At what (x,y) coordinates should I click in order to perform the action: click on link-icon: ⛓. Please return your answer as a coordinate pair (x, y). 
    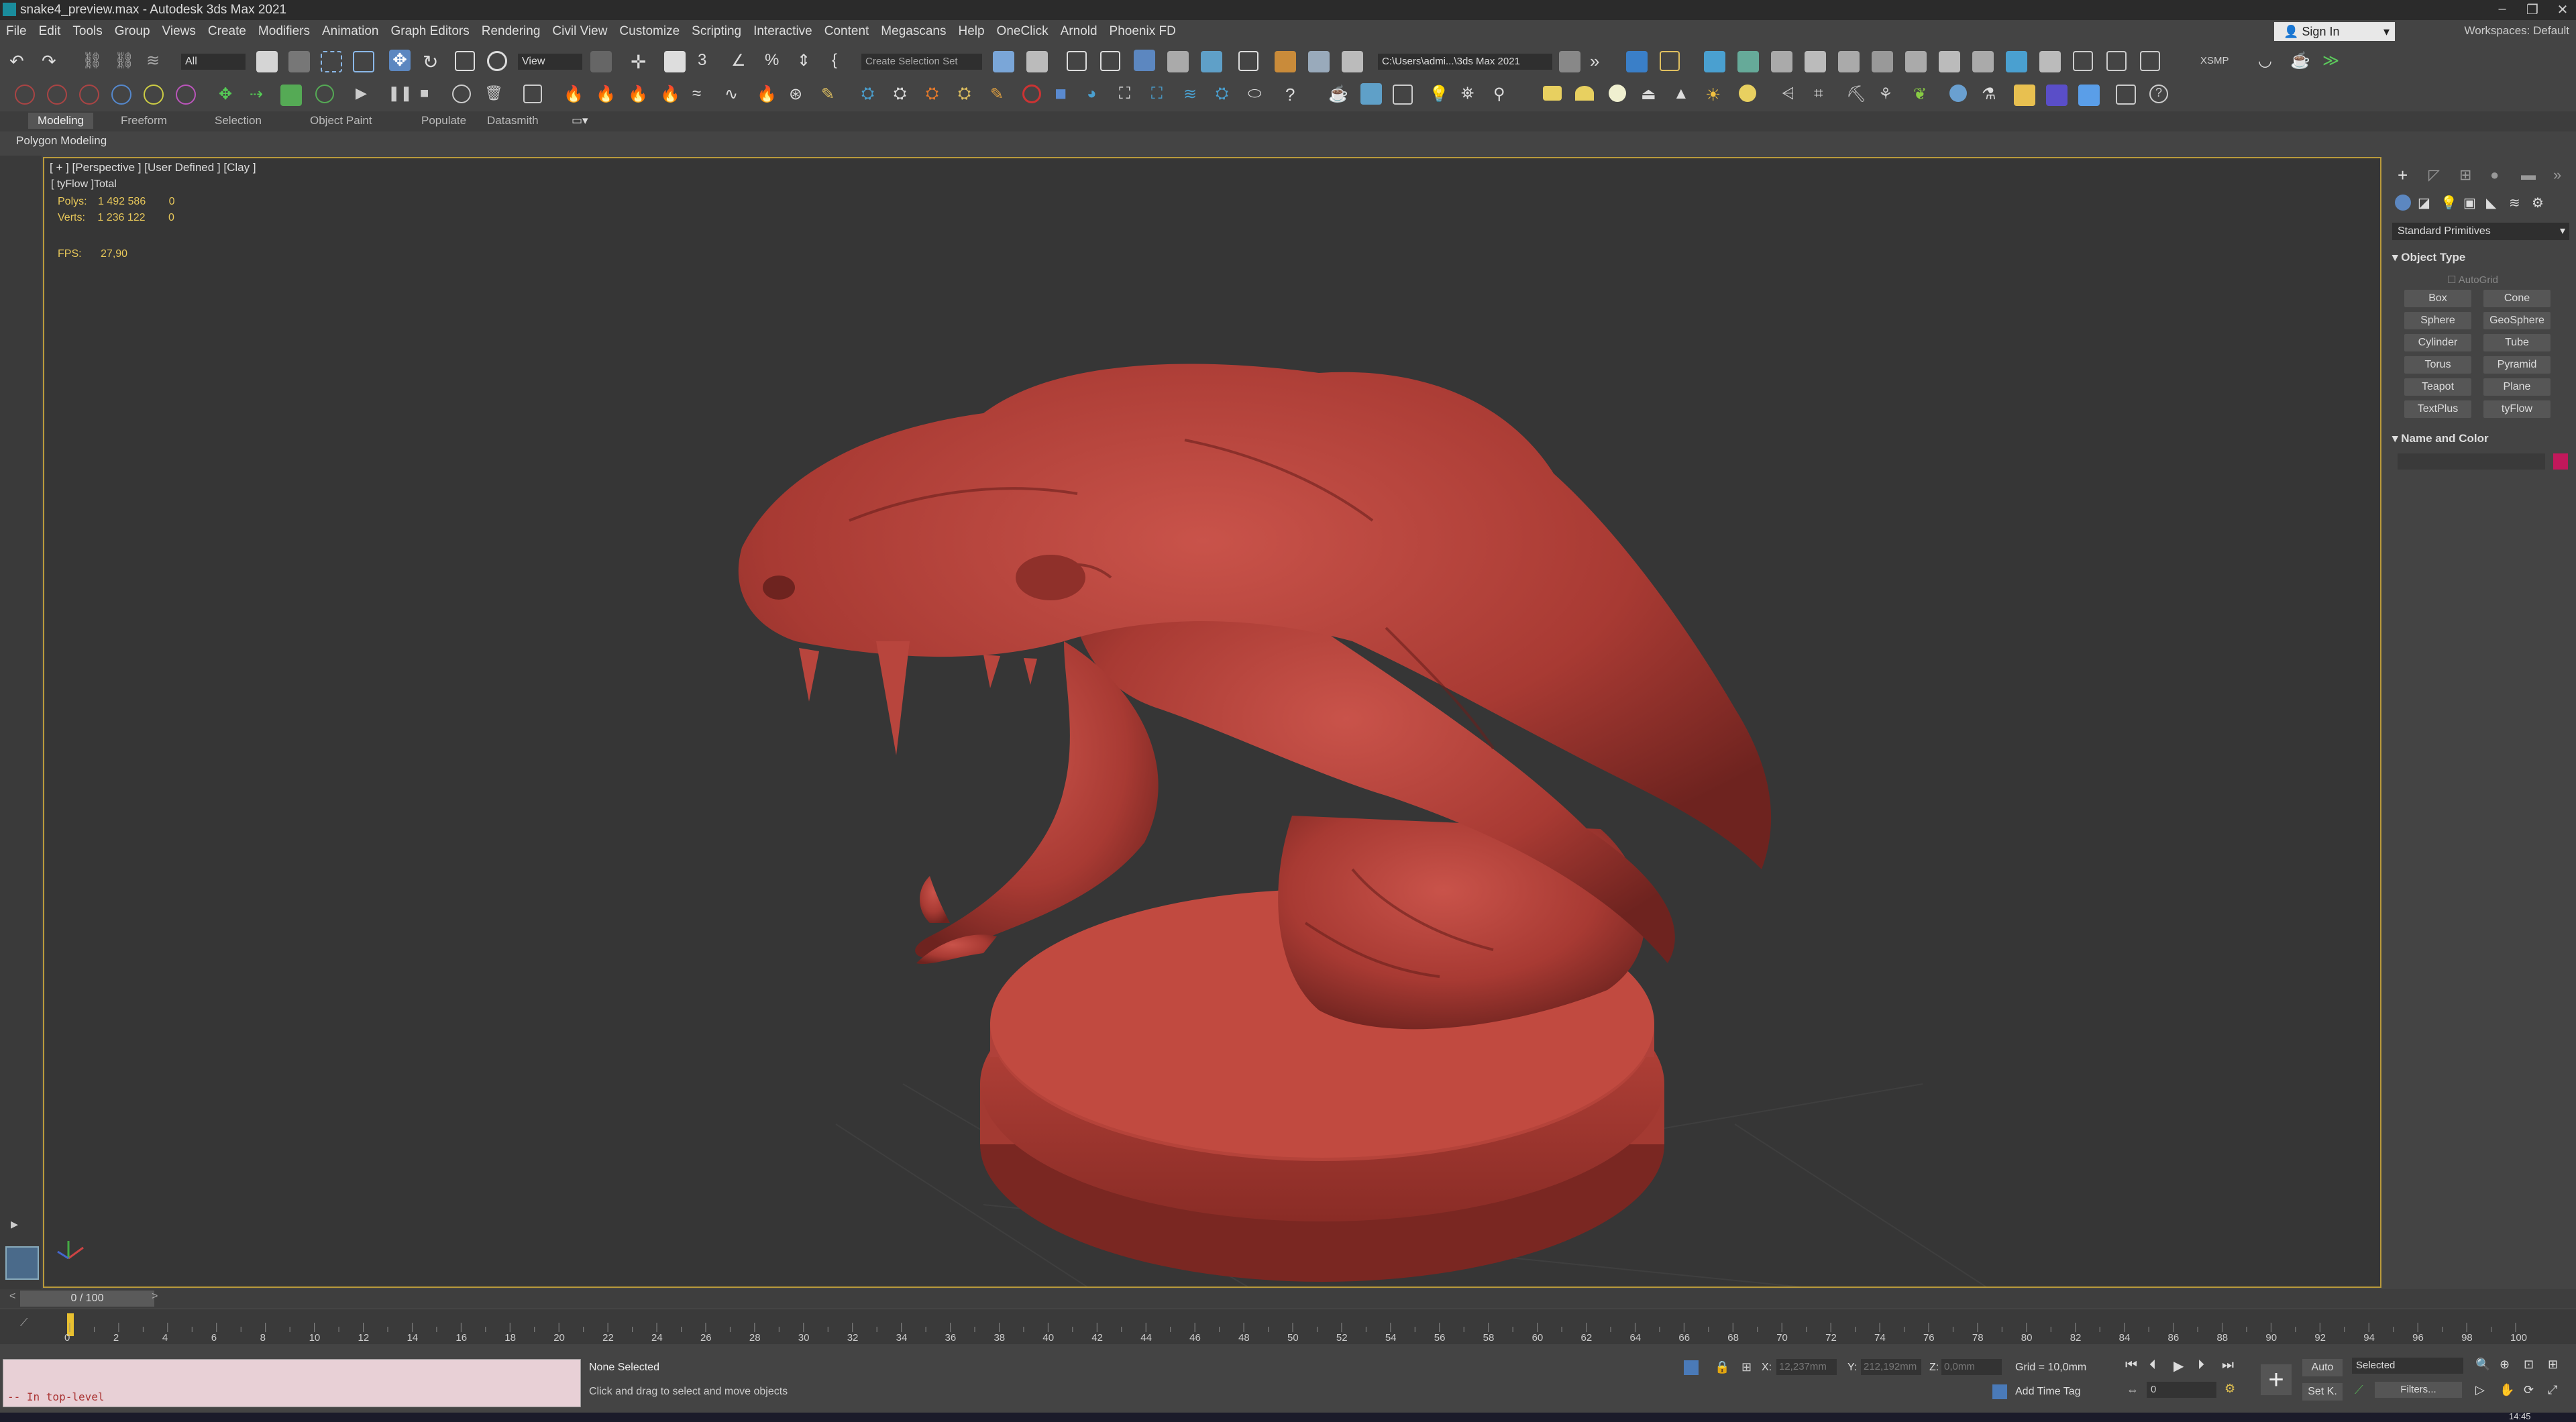
    Looking at the image, I should click on (92, 62).